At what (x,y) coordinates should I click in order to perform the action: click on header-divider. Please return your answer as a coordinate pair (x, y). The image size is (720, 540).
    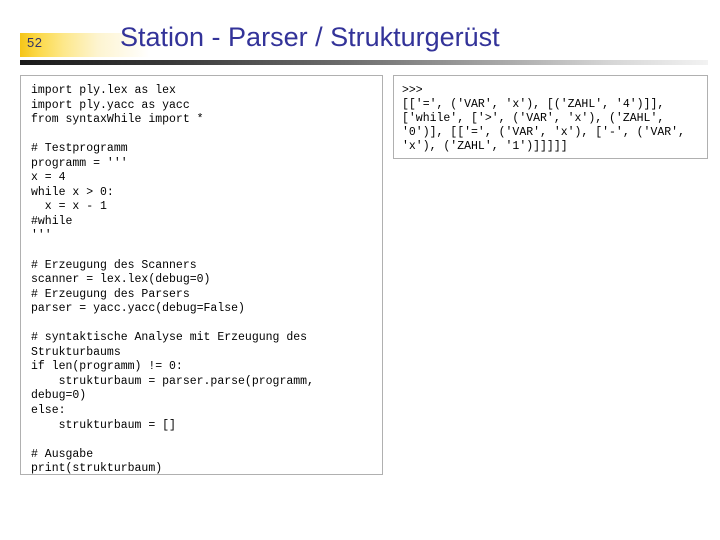
    Looking at the image, I should click on (364, 62).